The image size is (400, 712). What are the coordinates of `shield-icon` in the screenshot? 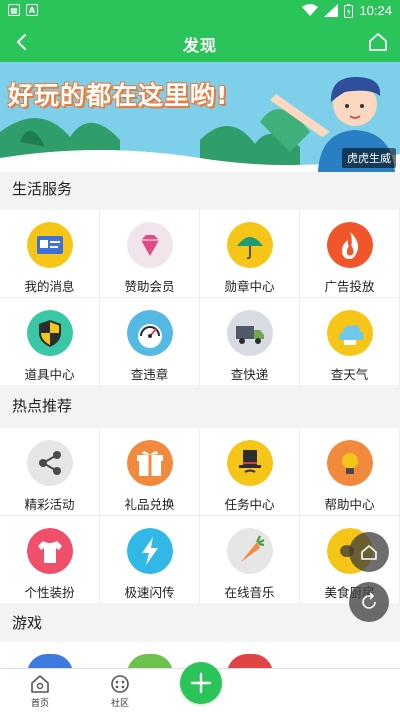 It's located at (50, 333).